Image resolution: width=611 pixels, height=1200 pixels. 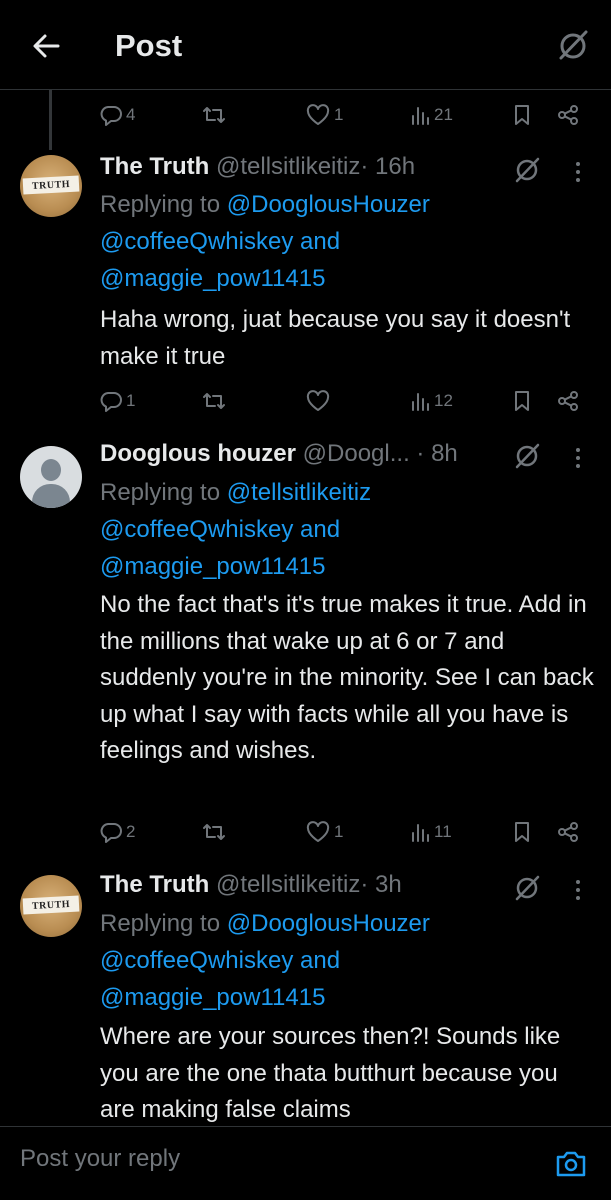 What do you see at coordinates (198, 453) in the screenshot?
I see `display-name: Dooglous houzer` at bounding box center [198, 453].